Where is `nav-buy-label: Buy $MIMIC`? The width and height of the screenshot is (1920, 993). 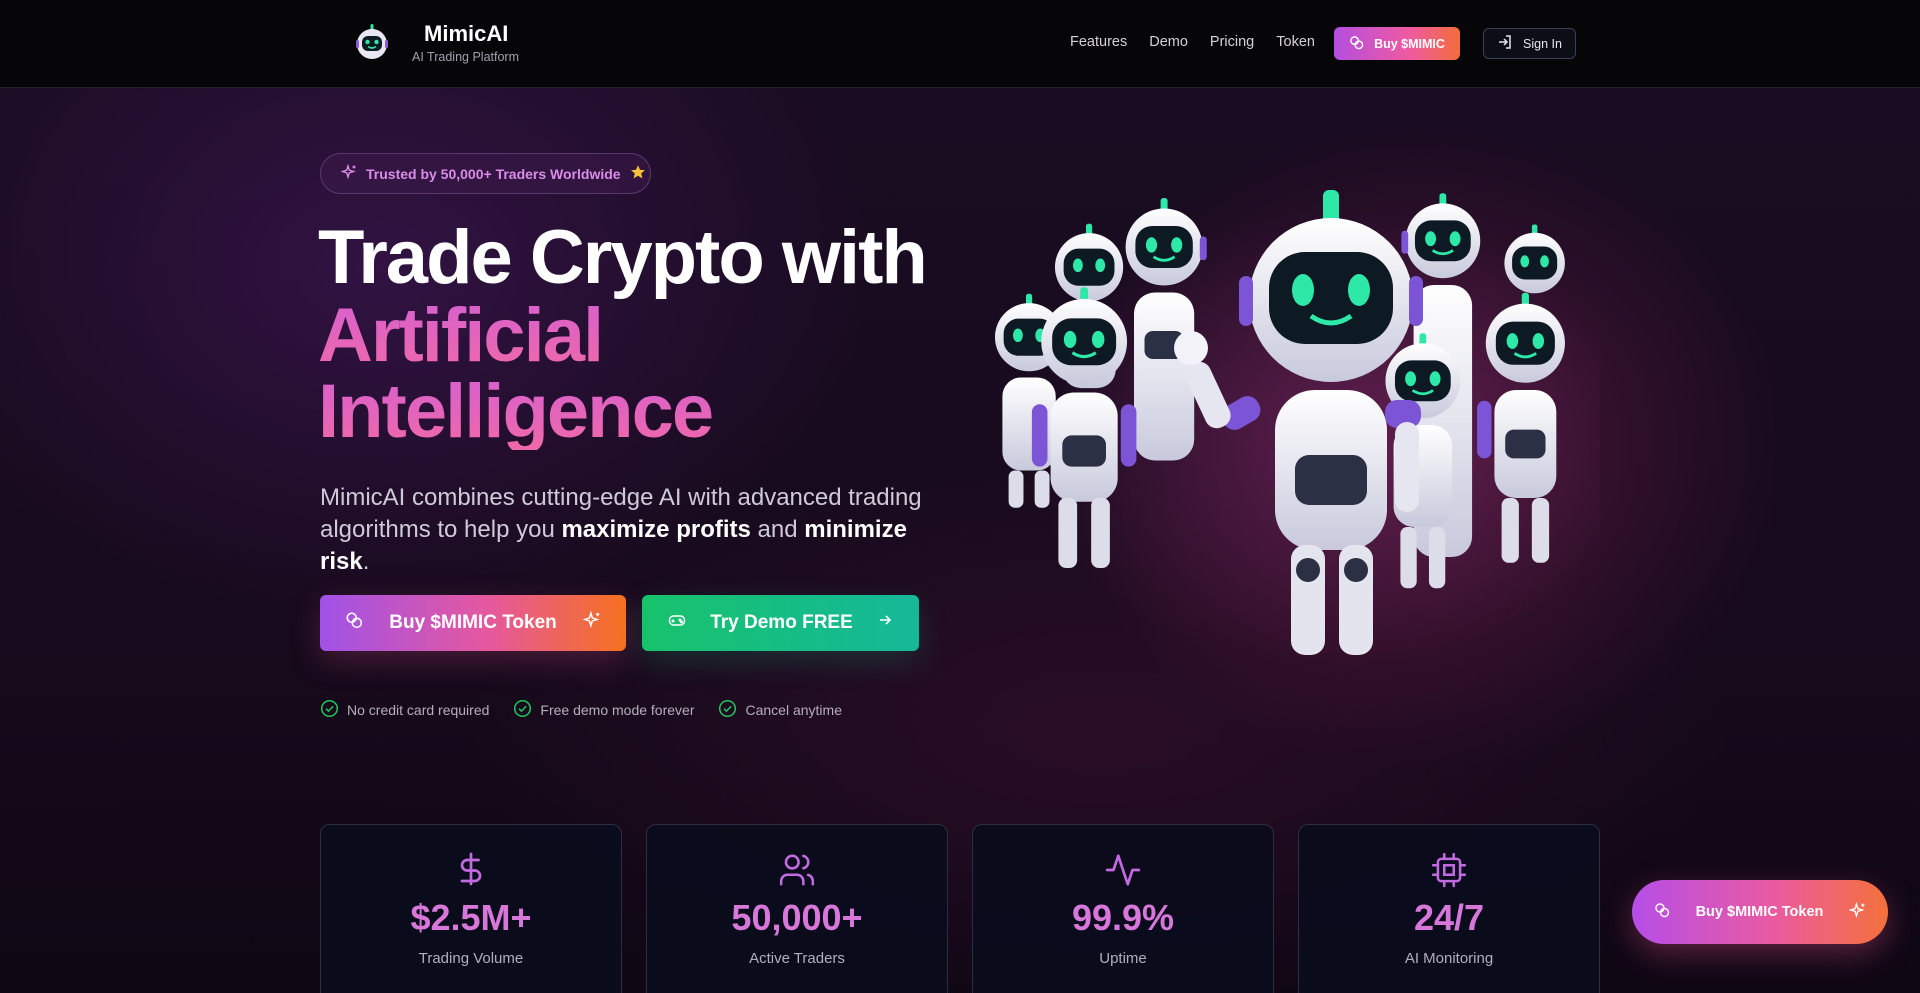 nav-buy-label: Buy $MIMIC is located at coordinates (1409, 43).